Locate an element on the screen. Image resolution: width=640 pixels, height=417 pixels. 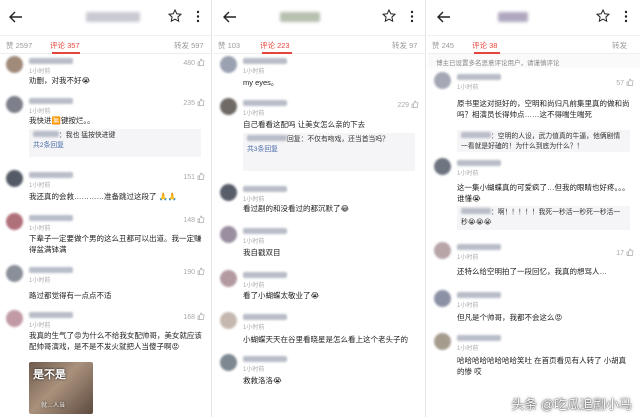
likes-tab: 赞 103 is located at coordinates (229, 45).